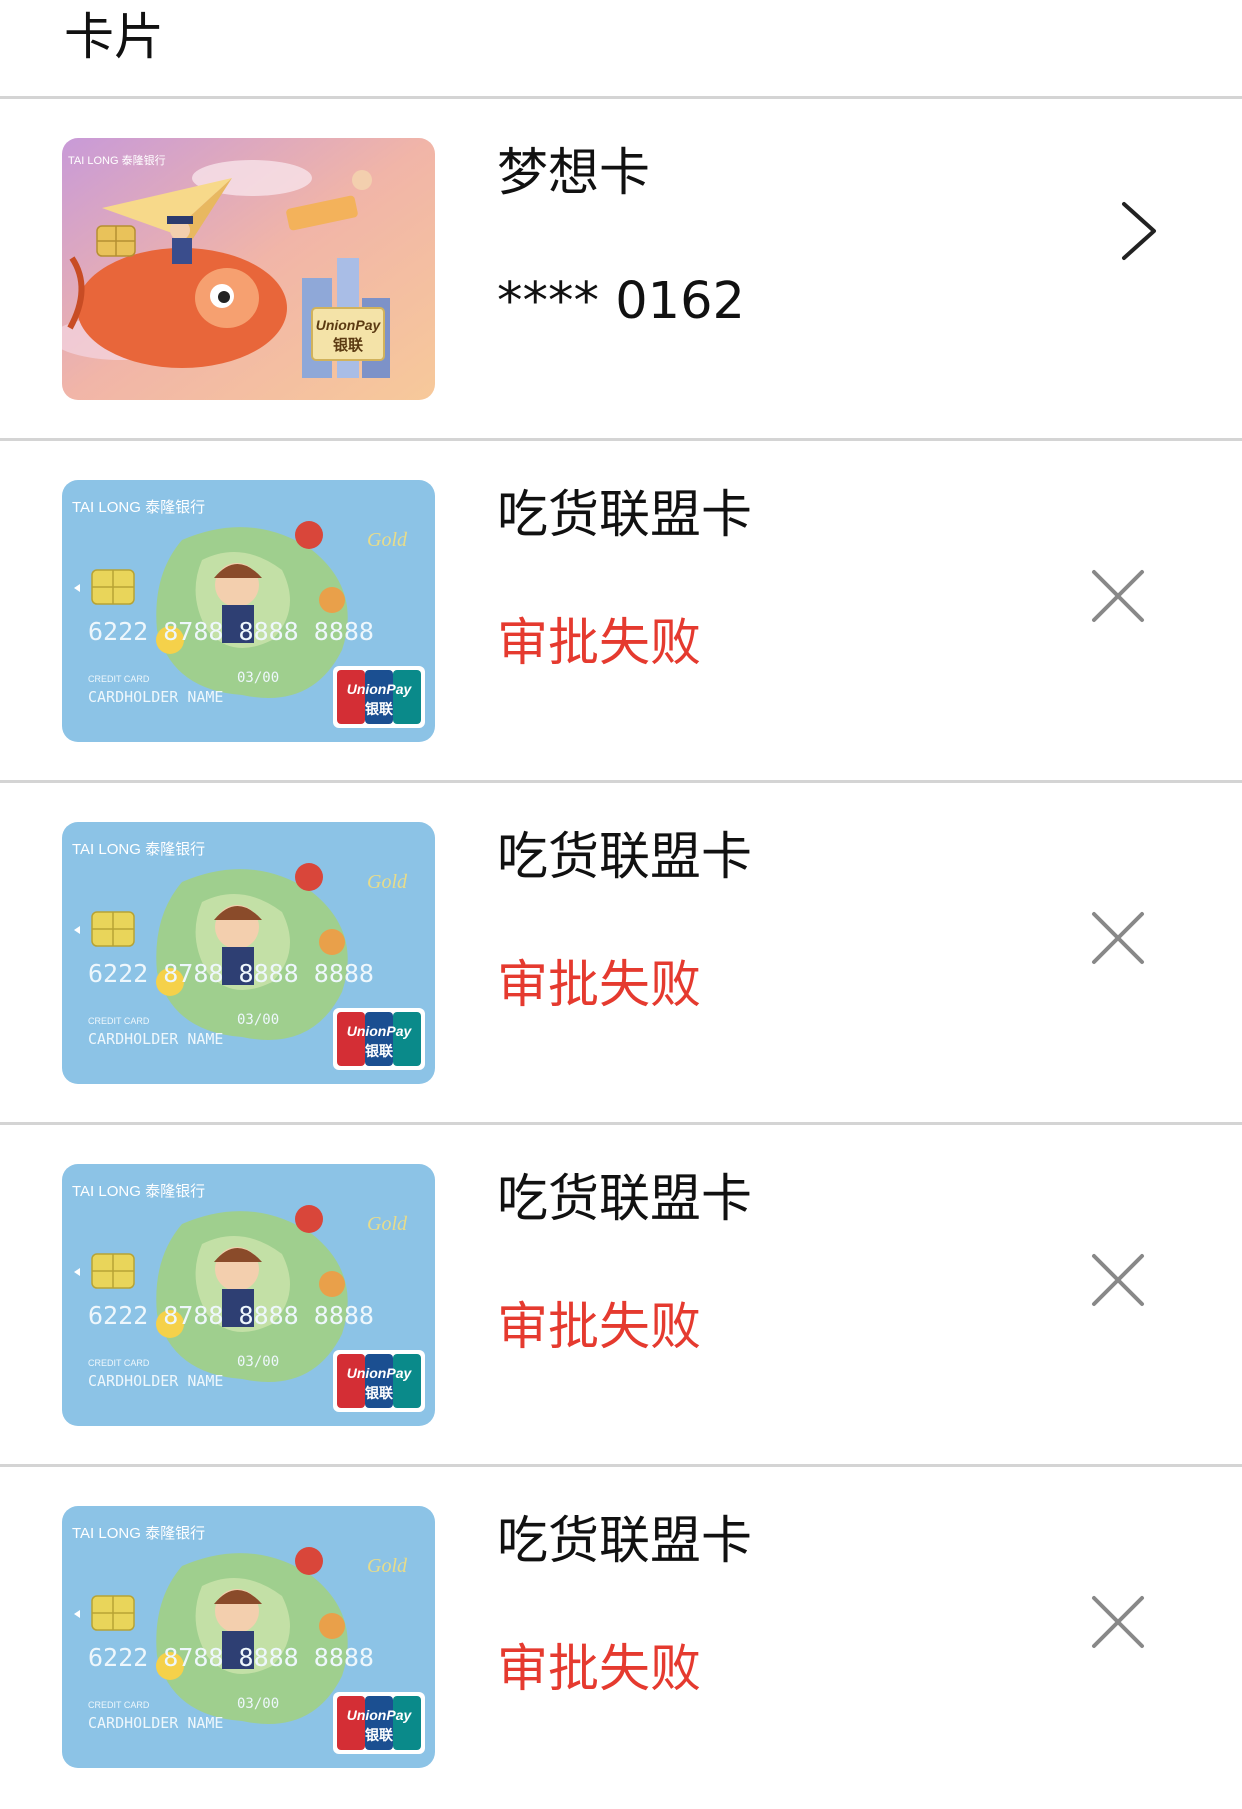 This screenshot has height=1809, width=1242. What do you see at coordinates (1126, 230) in the screenshot?
I see `chevron-right-icon` at bounding box center [1126, 230].